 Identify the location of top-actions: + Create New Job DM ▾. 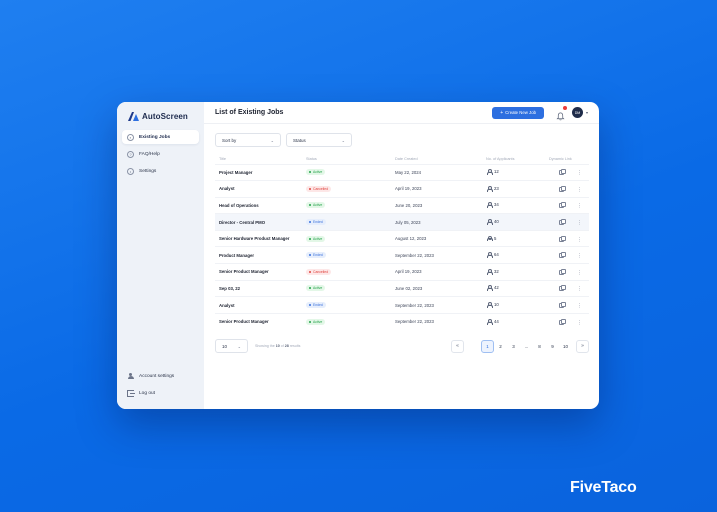
(540, 113).